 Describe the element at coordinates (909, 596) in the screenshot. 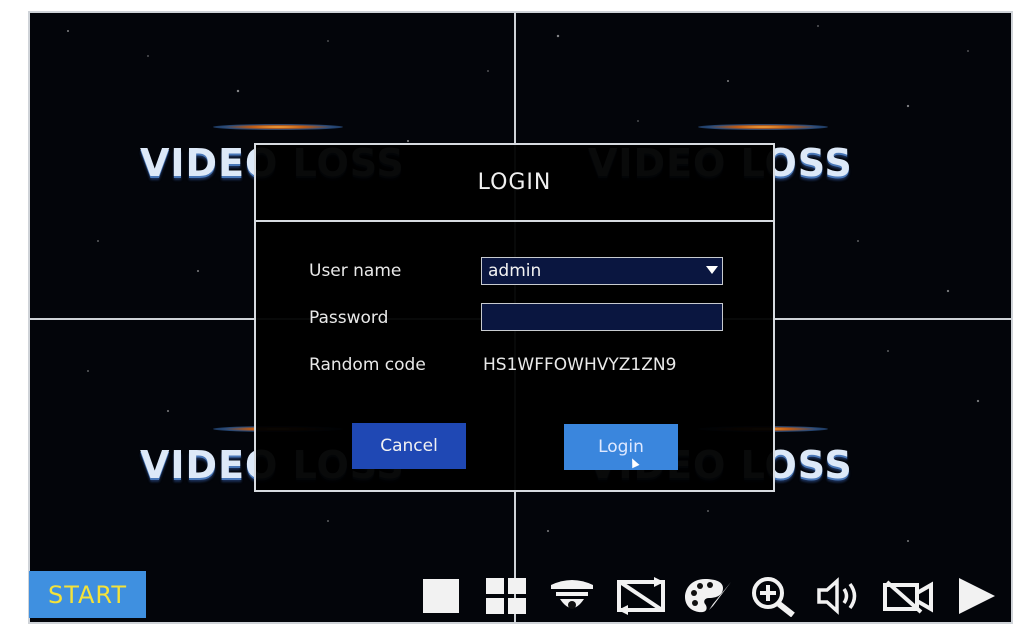

I see `record-off-camera-icon` at that location.